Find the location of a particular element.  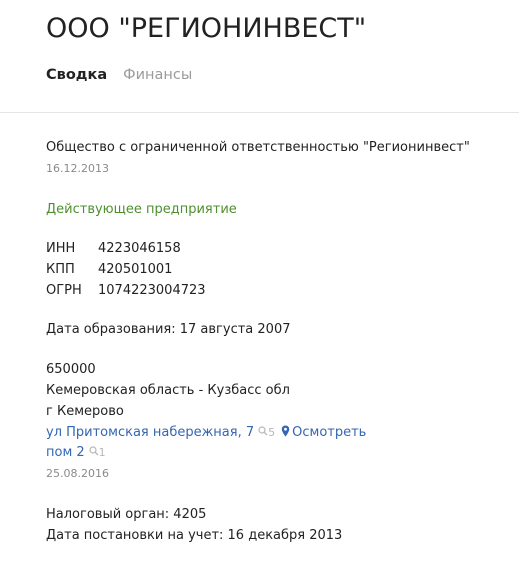

code-row-kpp: КПП 420501001 is located at coordinates (109, 270).